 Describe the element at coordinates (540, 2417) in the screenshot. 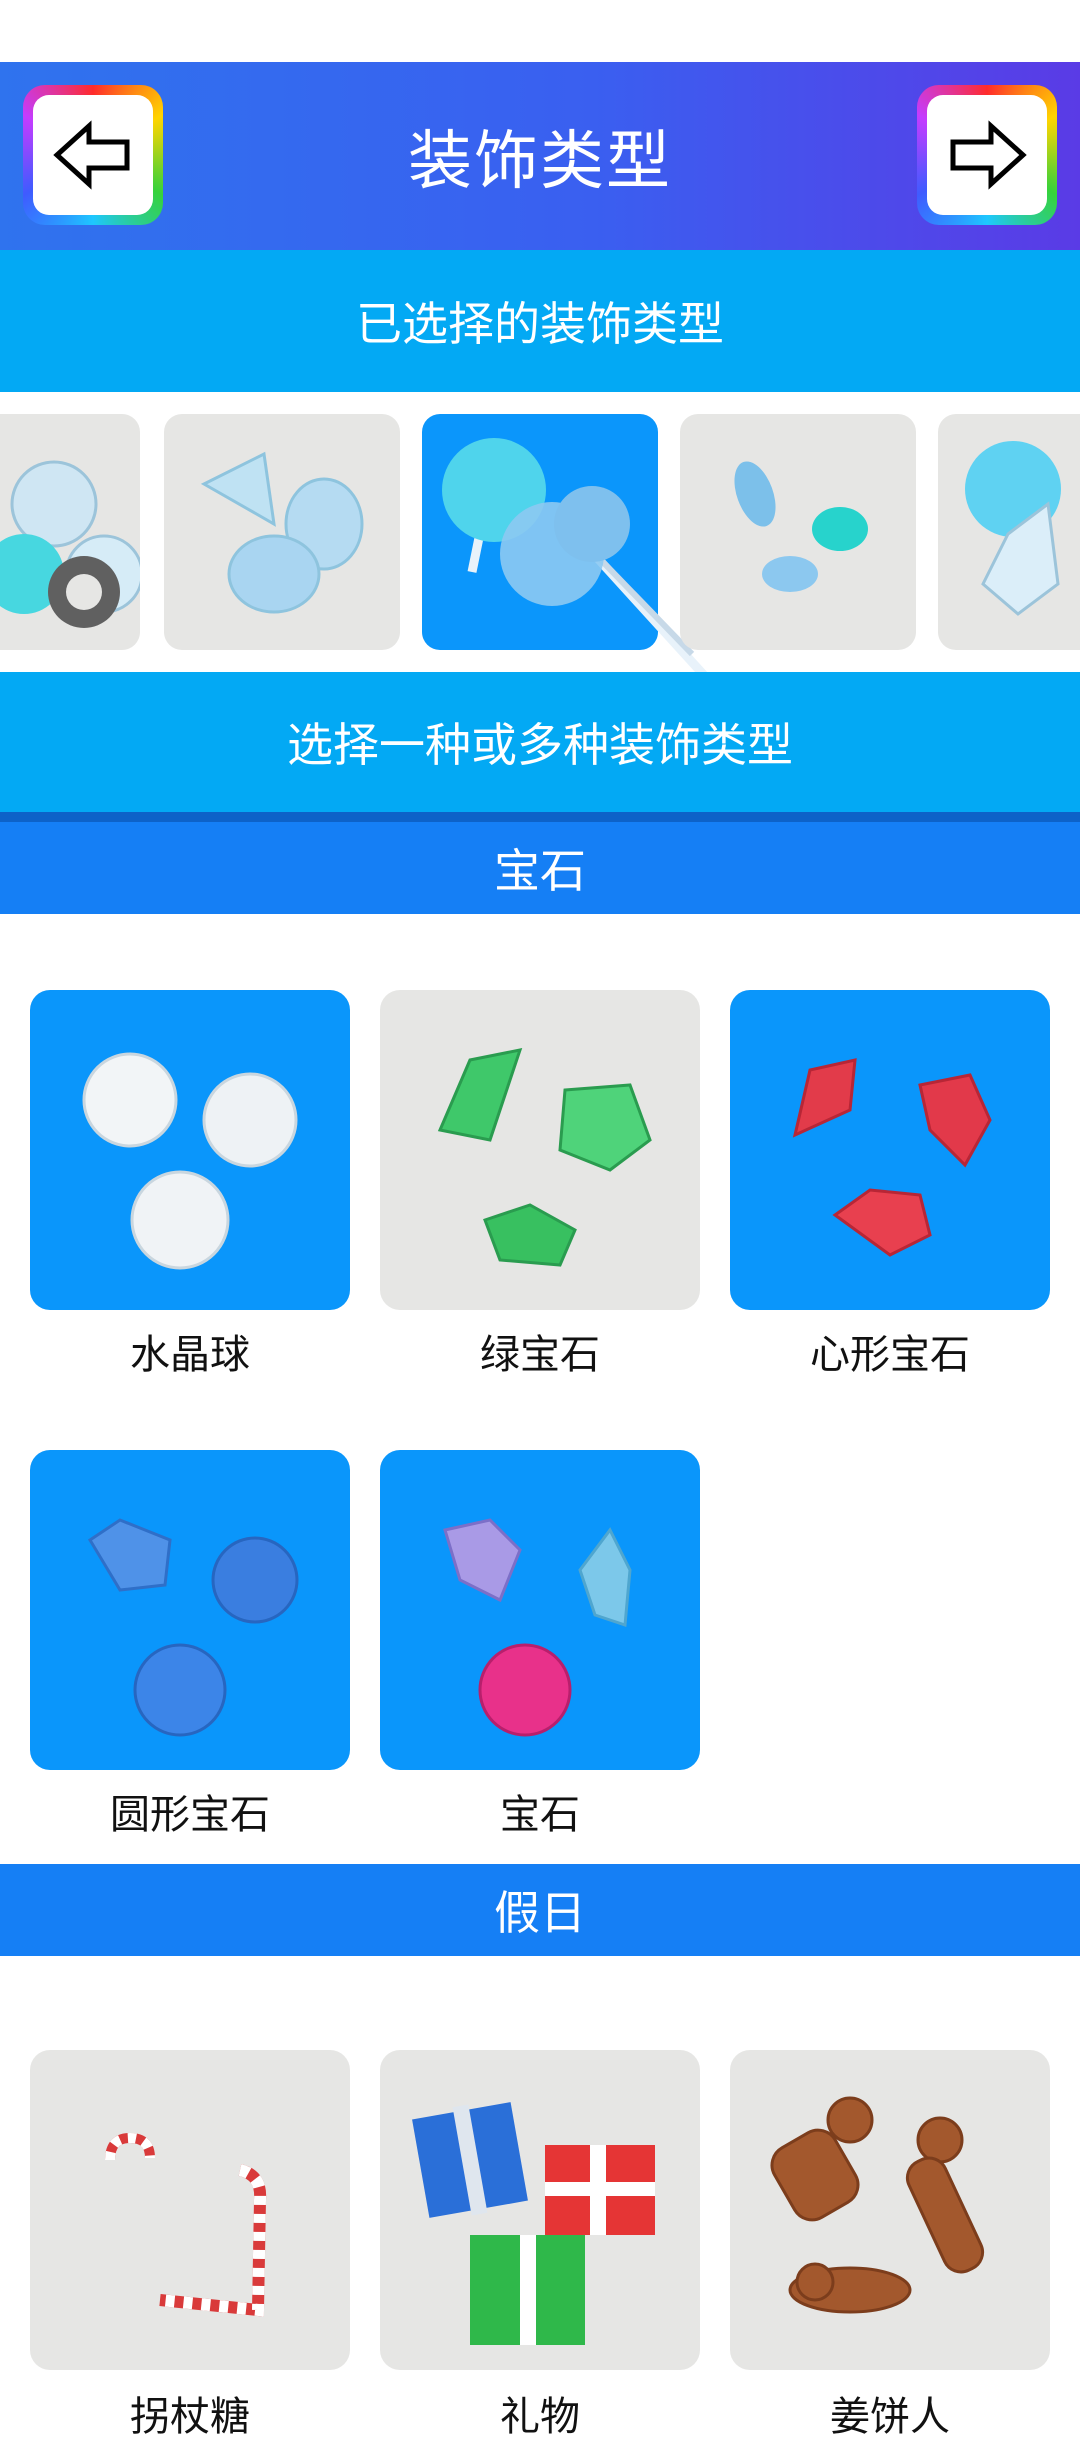

I see `holiday-label-gift: 礼物` at that location.